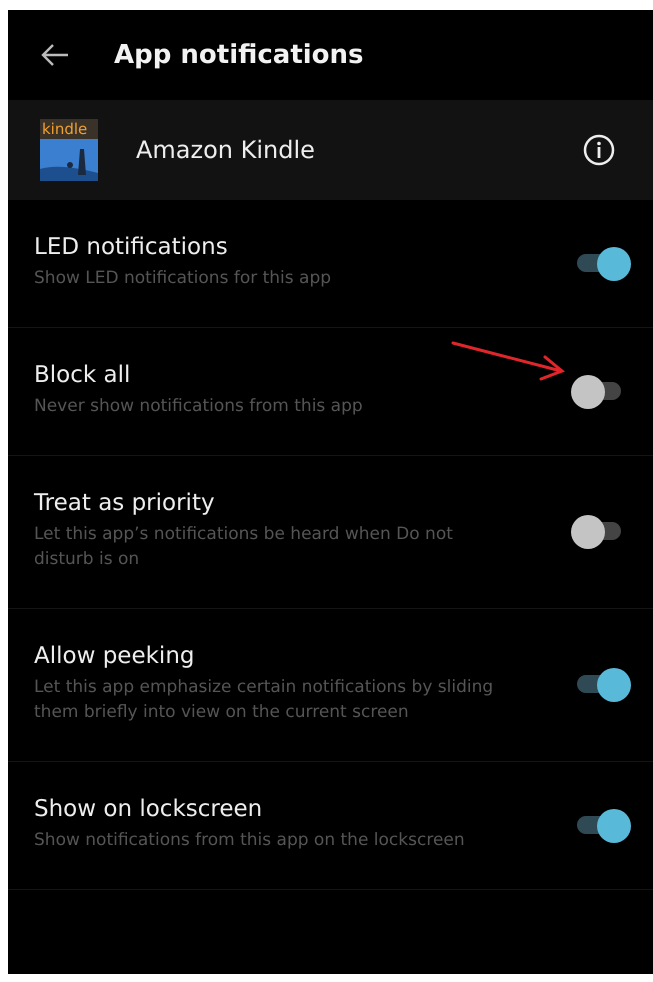  I want to click on setting-description: Let this app emphasize certain notifications by sliding them briefly into view on the current screen, so click(264, 700).